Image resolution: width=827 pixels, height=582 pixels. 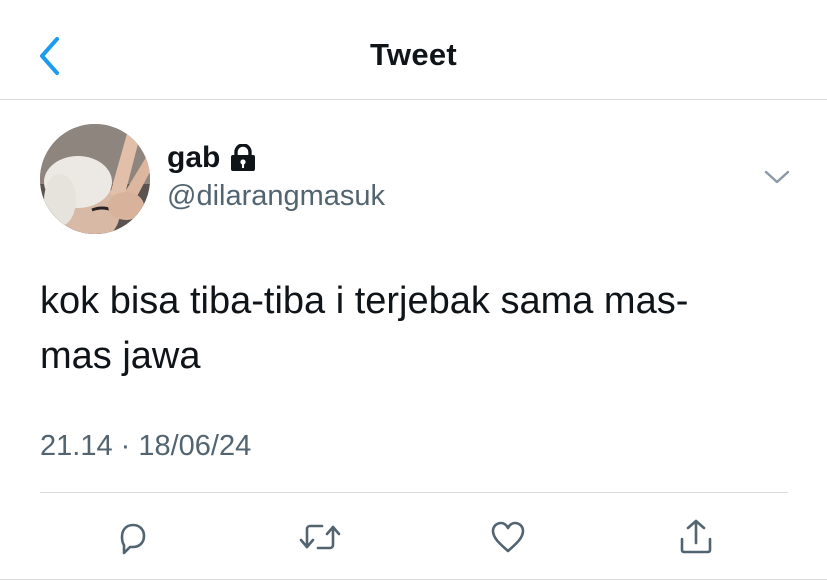 What do you see at coordinates (120, 356) in the screenshot?
I see `tweet-text-line: mas jawa` at bounding box center [120, 356].